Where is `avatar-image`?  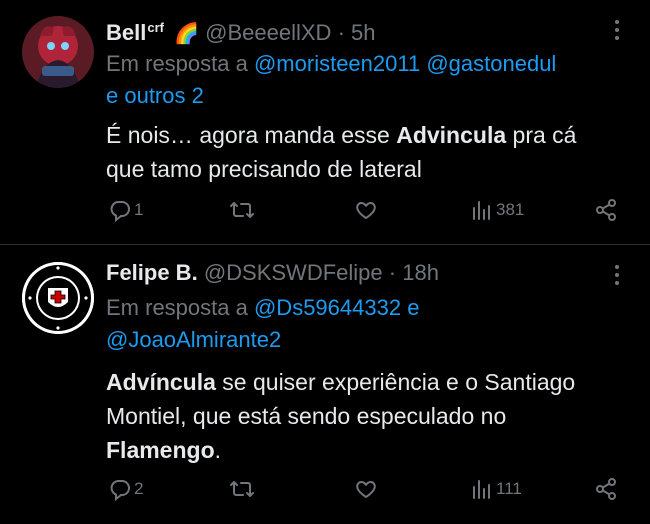 avatar-image is located at coordinates (58, 52).